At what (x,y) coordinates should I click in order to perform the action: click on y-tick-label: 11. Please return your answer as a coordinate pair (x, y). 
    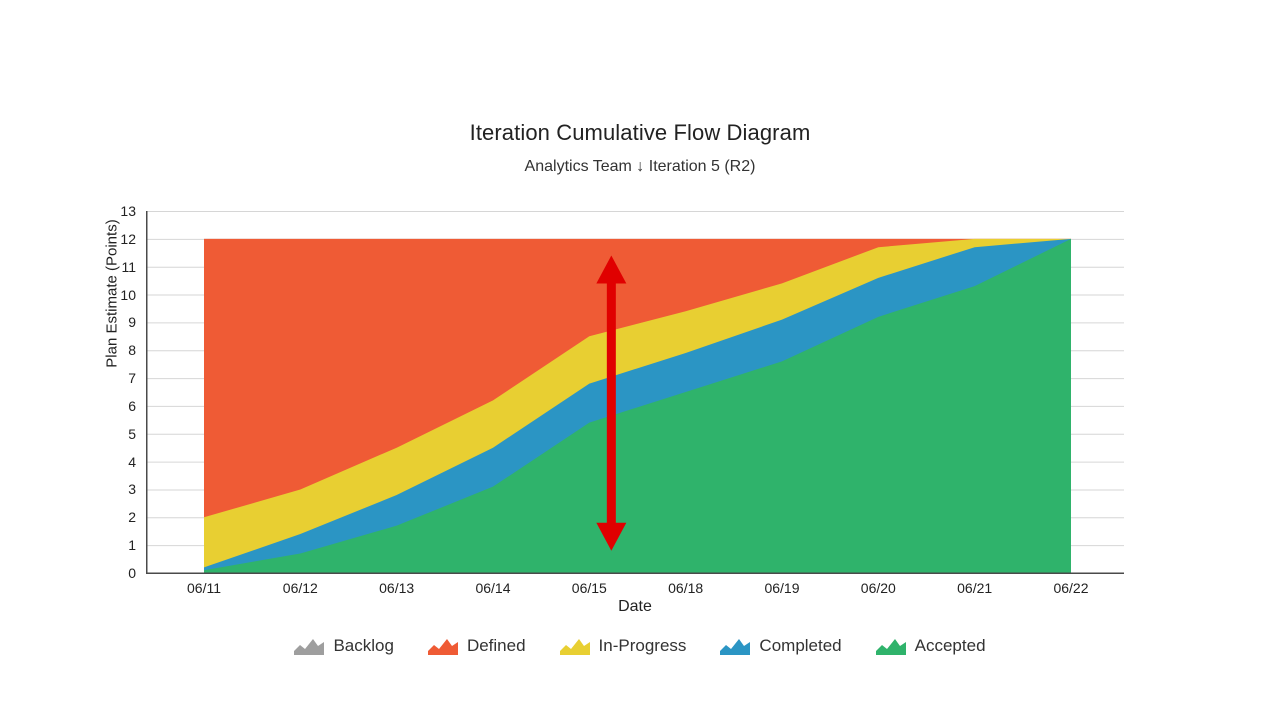
    Looking at the image, I should click on (128, 266).